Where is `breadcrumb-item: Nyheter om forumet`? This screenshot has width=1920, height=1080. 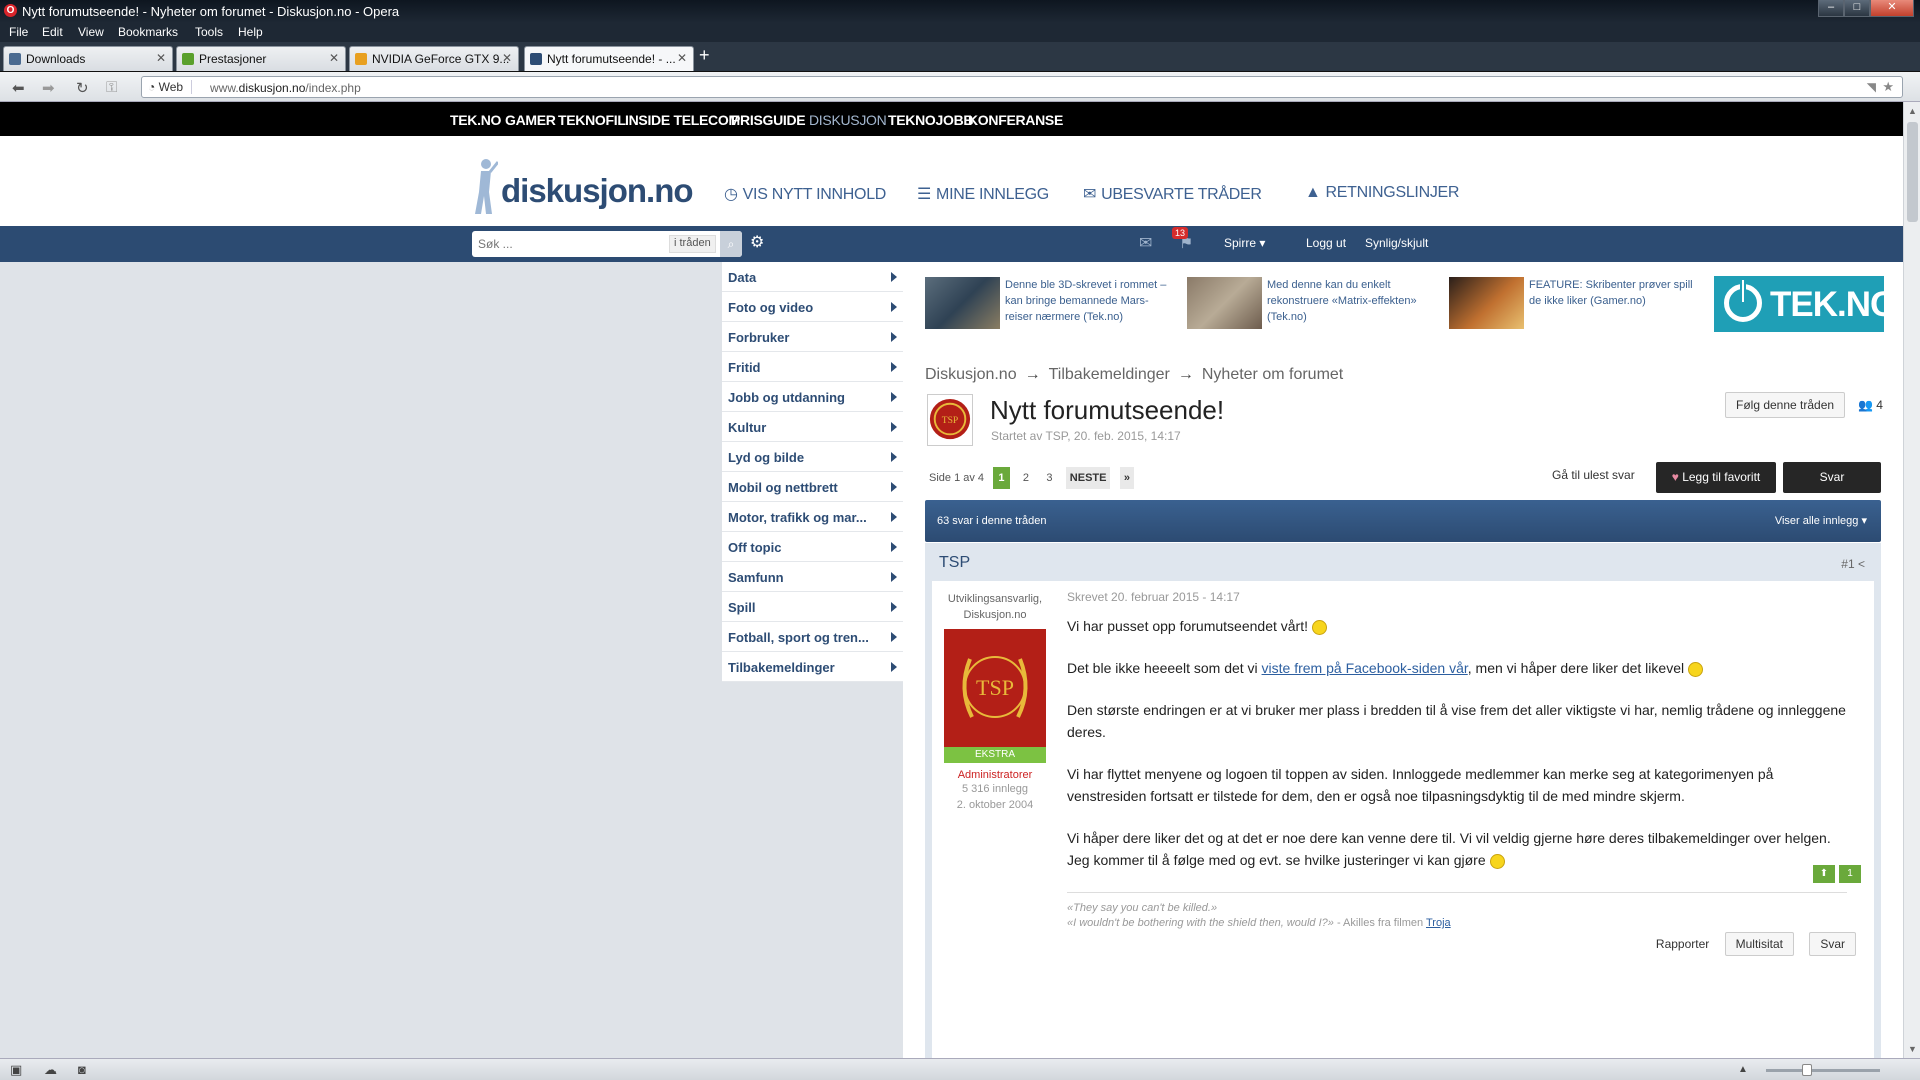 breadcrumb-item: Nyheter om forumet is located at coordinates (1272, 374).